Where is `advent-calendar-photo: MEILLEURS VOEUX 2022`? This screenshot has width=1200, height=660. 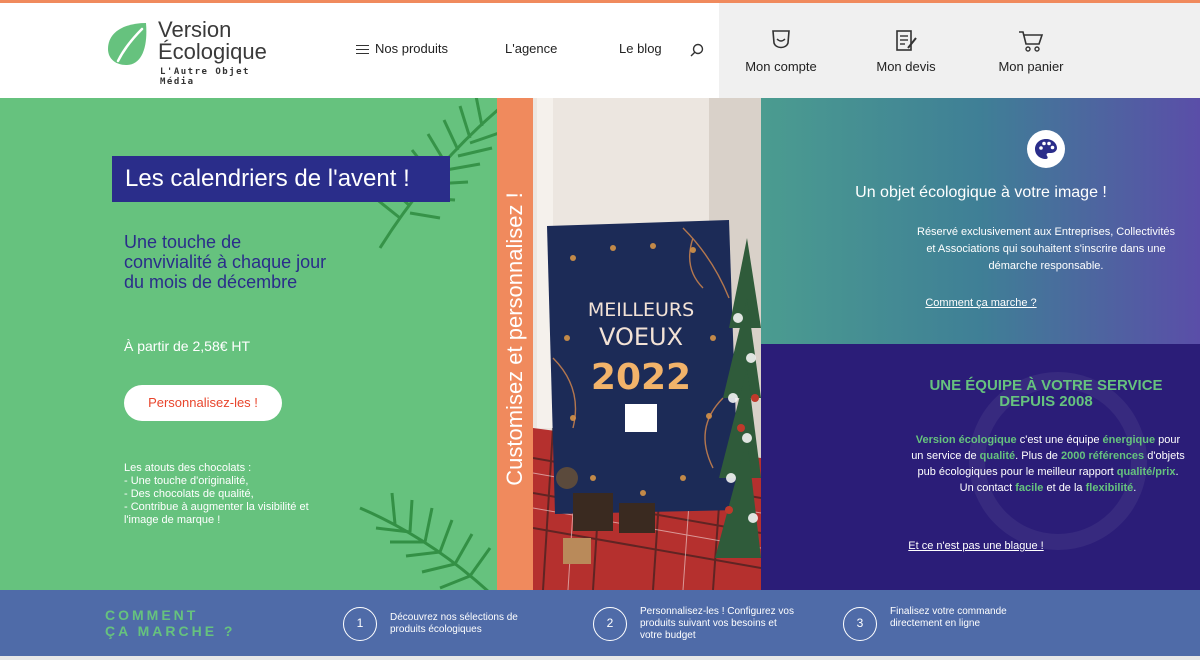
advent-calendar-photo: MEILLEURS VOEUX 2022 is located at coordinates (647, 344).